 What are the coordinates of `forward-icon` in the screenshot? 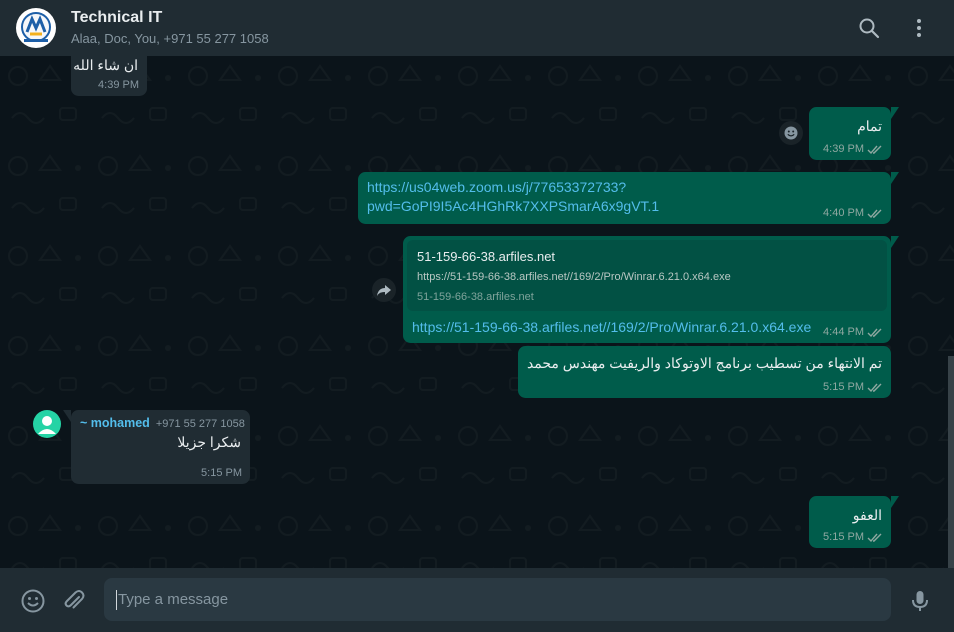 It's located at (384, 290).